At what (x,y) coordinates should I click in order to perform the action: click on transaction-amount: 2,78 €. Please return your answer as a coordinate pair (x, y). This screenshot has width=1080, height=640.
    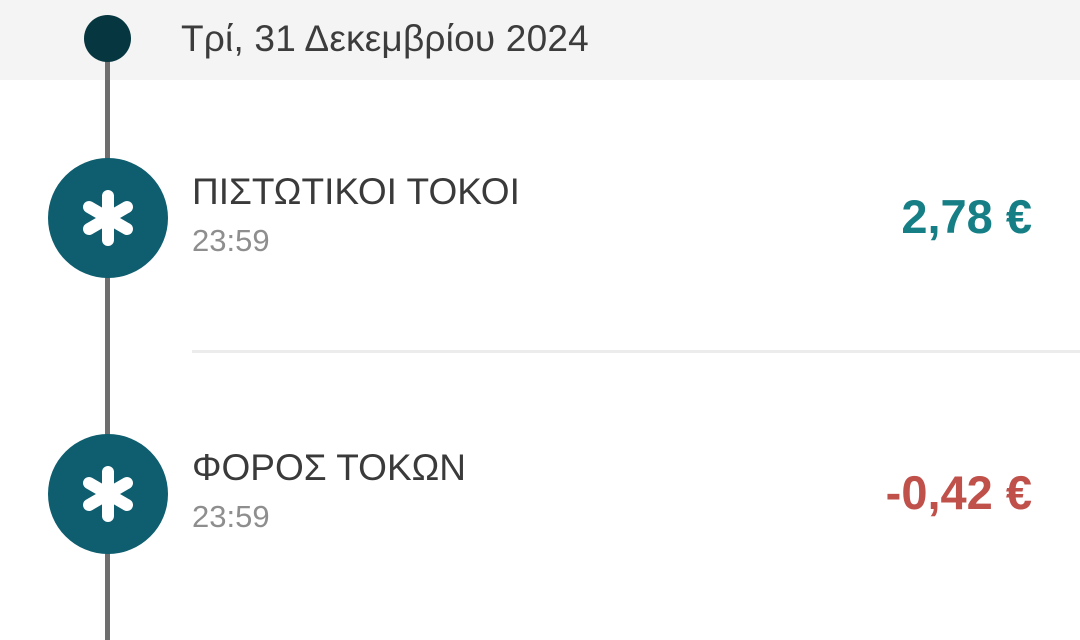
    Looking at the image, I should click on (966, 216).